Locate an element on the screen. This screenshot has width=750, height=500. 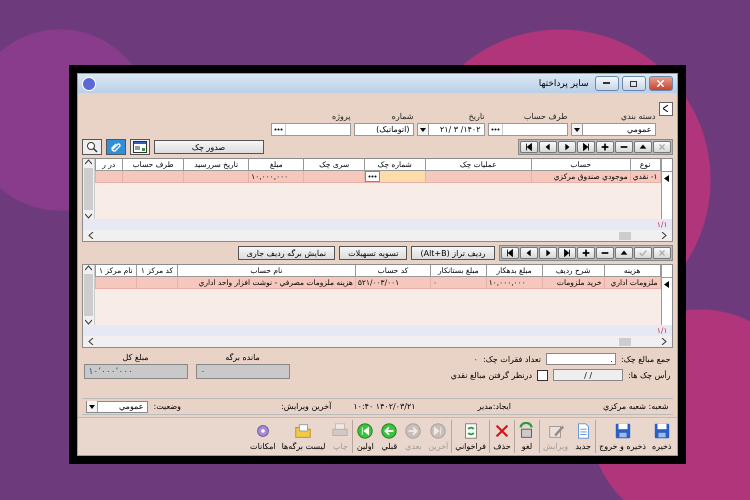
close-button is located at coordinates (660, 83).